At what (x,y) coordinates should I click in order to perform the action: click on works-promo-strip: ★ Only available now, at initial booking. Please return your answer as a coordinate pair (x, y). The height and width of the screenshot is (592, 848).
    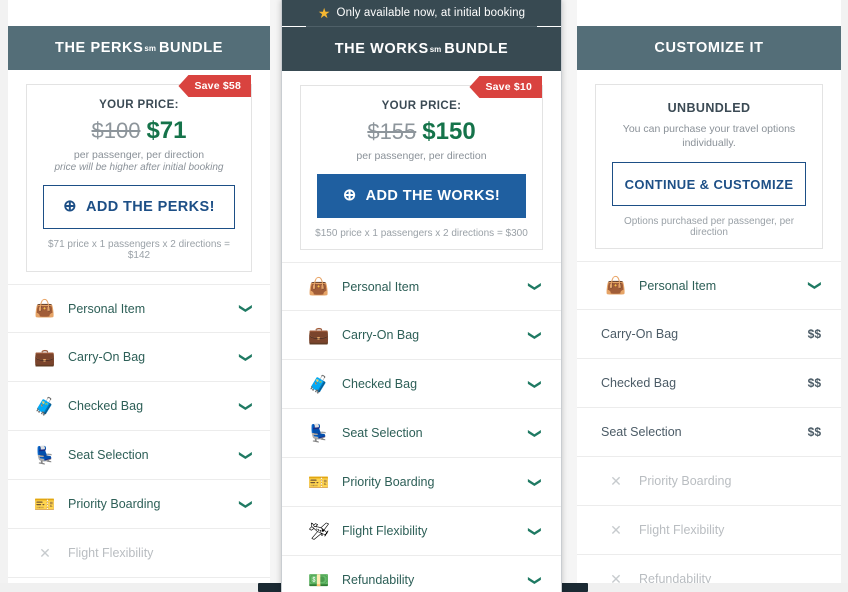
    Looking at the image, I should click on (421, 13).